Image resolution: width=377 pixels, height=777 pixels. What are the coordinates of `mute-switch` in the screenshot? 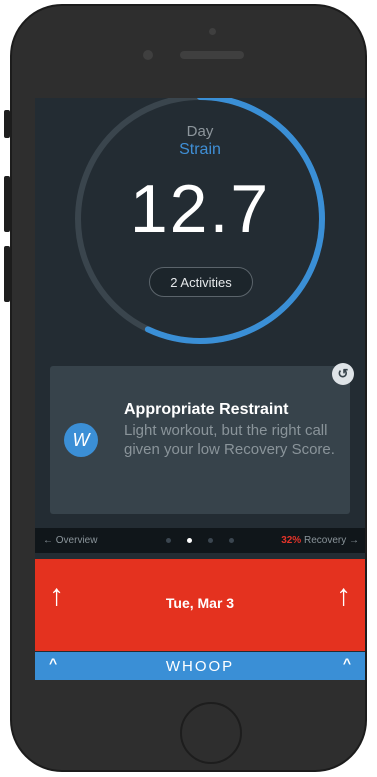 It's located at (7, 124).